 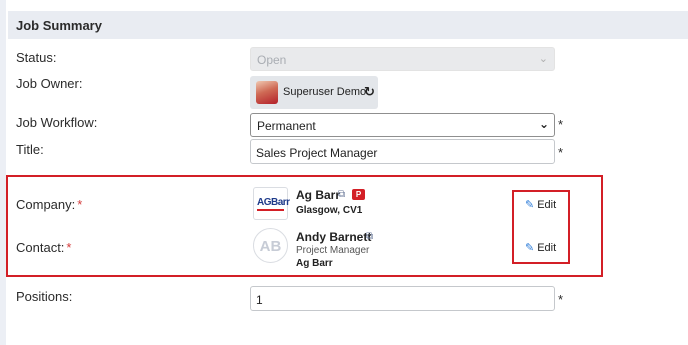 I want to click on section-title: Job Summary, so click(x=59, y=25).